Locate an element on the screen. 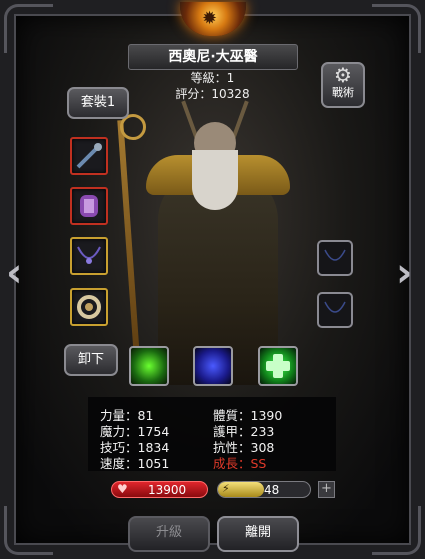  gear-icon: ⚙ is located at coordinates (343, 75).